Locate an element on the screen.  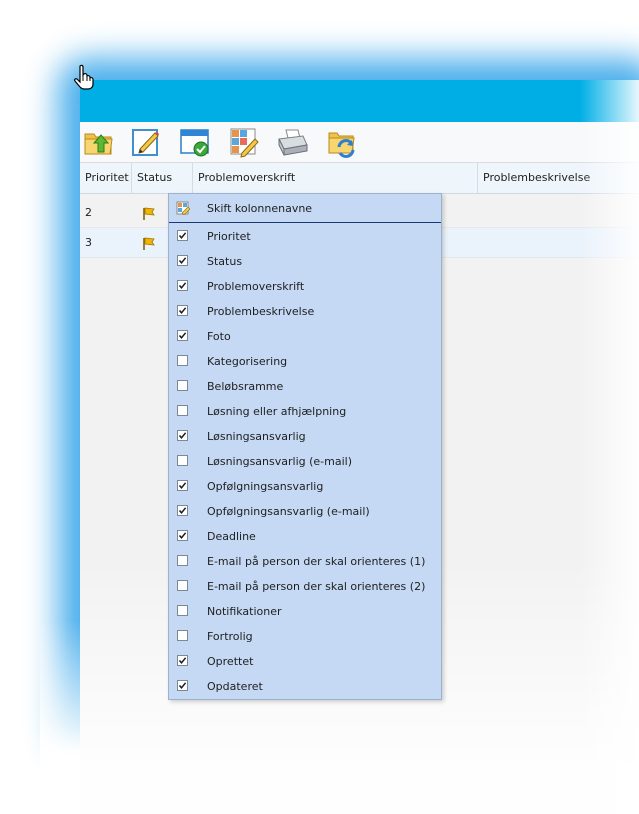
column-header-status: Status is located at coordinates (162, 178).